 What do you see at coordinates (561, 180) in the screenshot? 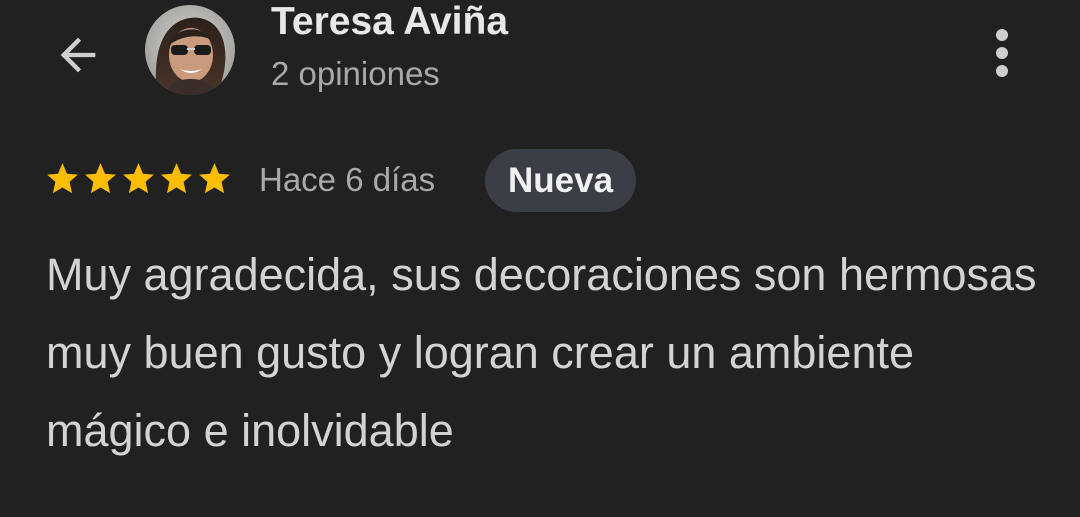
I see `new-badge: Nueva` at bounding box center [561, 180].